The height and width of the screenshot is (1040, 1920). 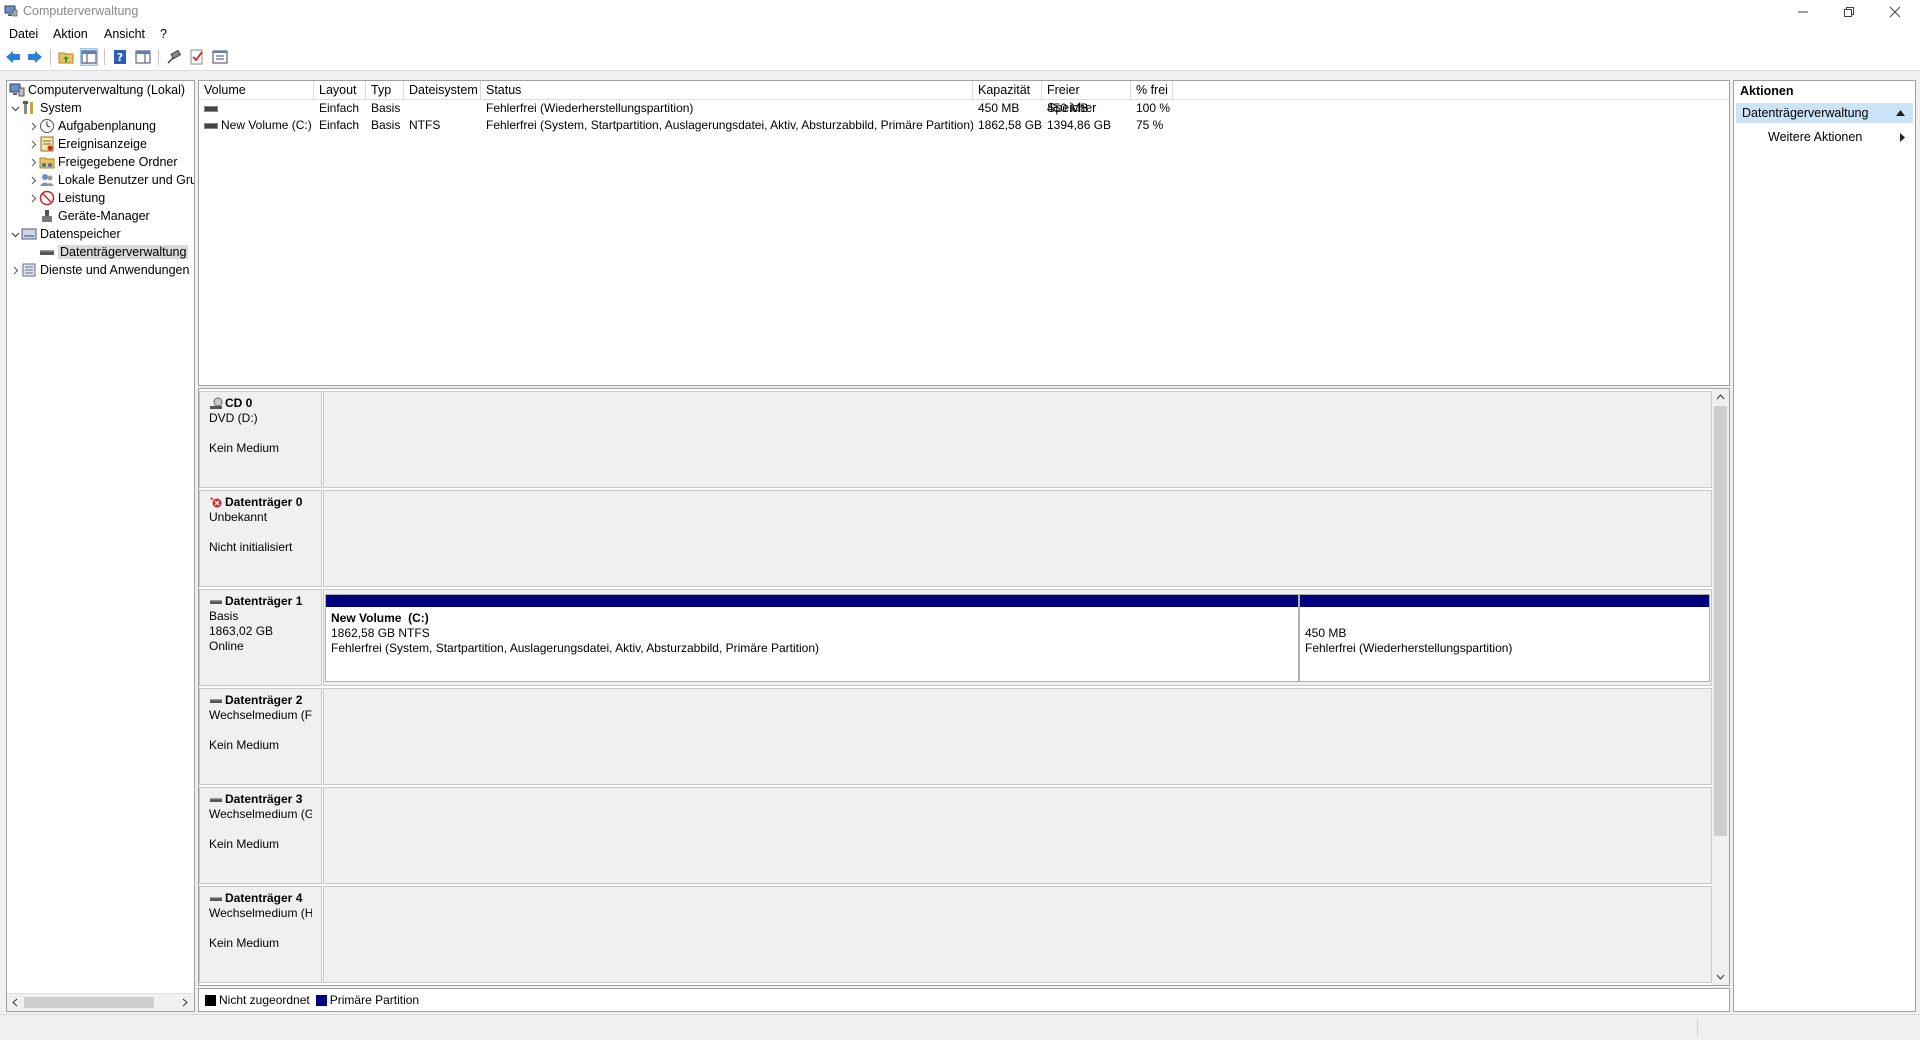 What do you see at coordinates (17, 90) in the screenshot?
I see `computer-management-icon` at bounding box center [17, 90].